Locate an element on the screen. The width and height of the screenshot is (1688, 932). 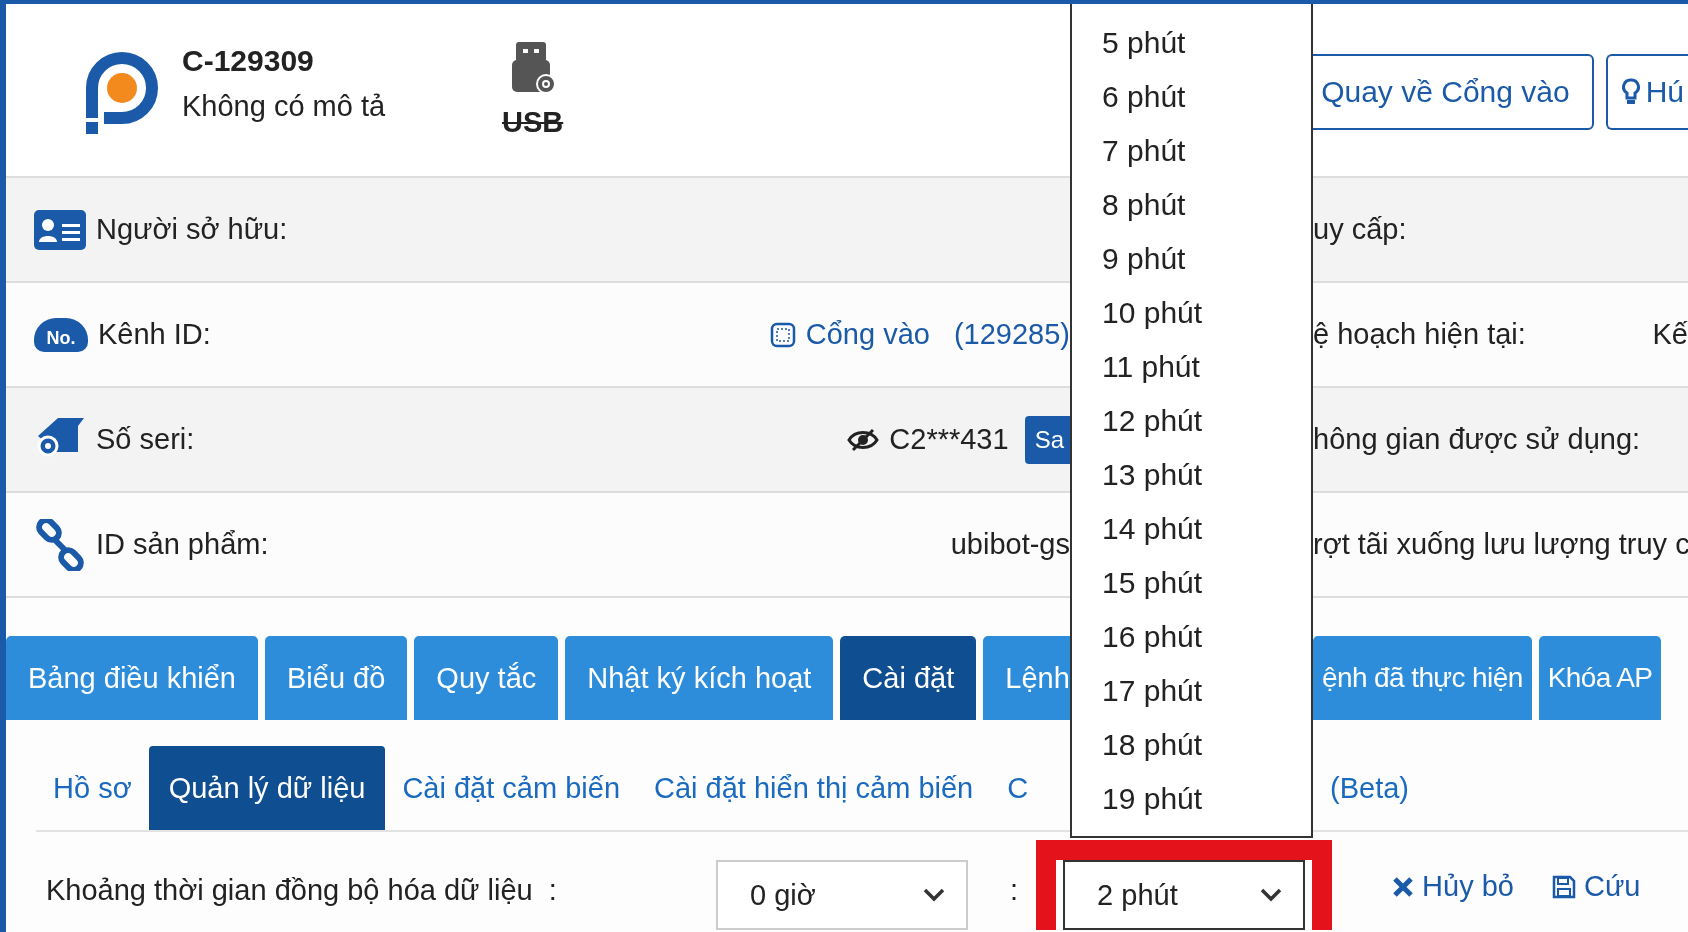
device-description: Không có mô tả is located at coordinates (284, 106).